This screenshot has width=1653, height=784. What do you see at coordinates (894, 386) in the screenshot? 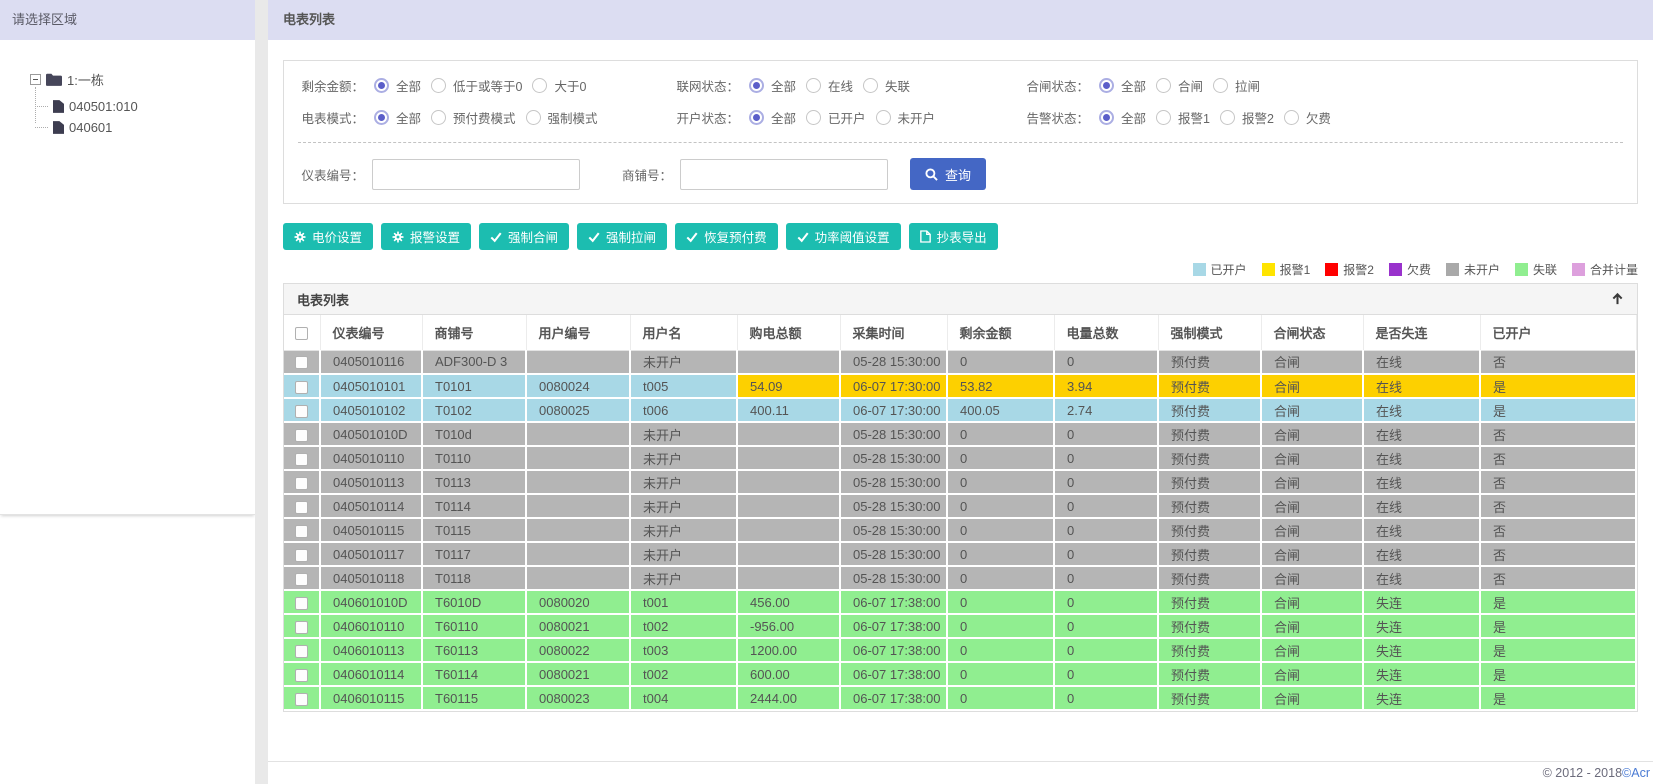
I see `table-cell: 06-07 17:30:00` at bounding box center [894, 386].